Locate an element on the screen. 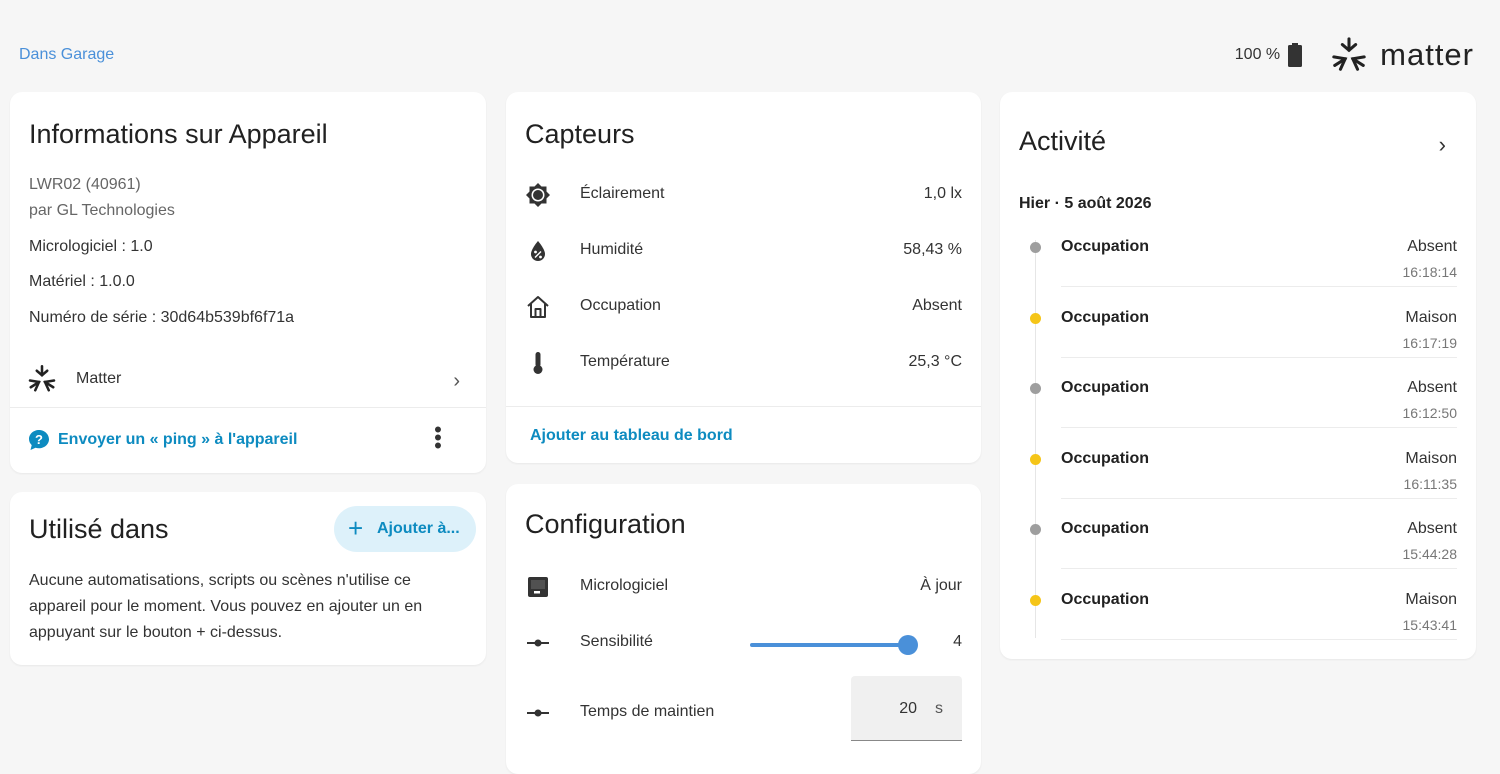  ping-device-button: ? Envoyer un « ping » à l'appareil • • • is located at coordinates (248, 440).